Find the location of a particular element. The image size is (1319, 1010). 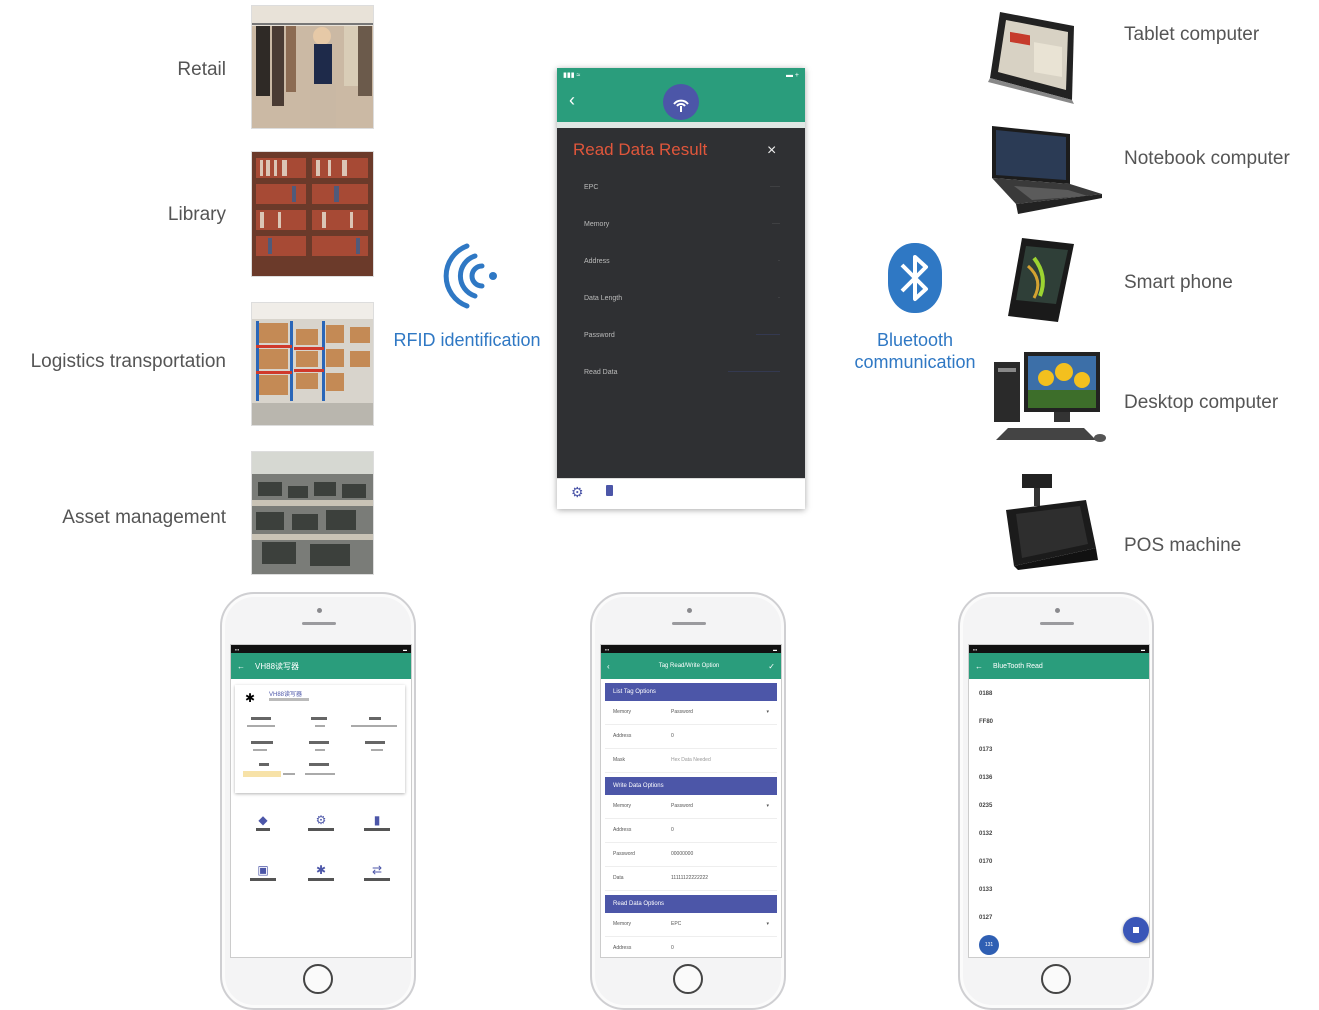

menu-transfer-icon: ⇄ is located at coordinates (377, 873).